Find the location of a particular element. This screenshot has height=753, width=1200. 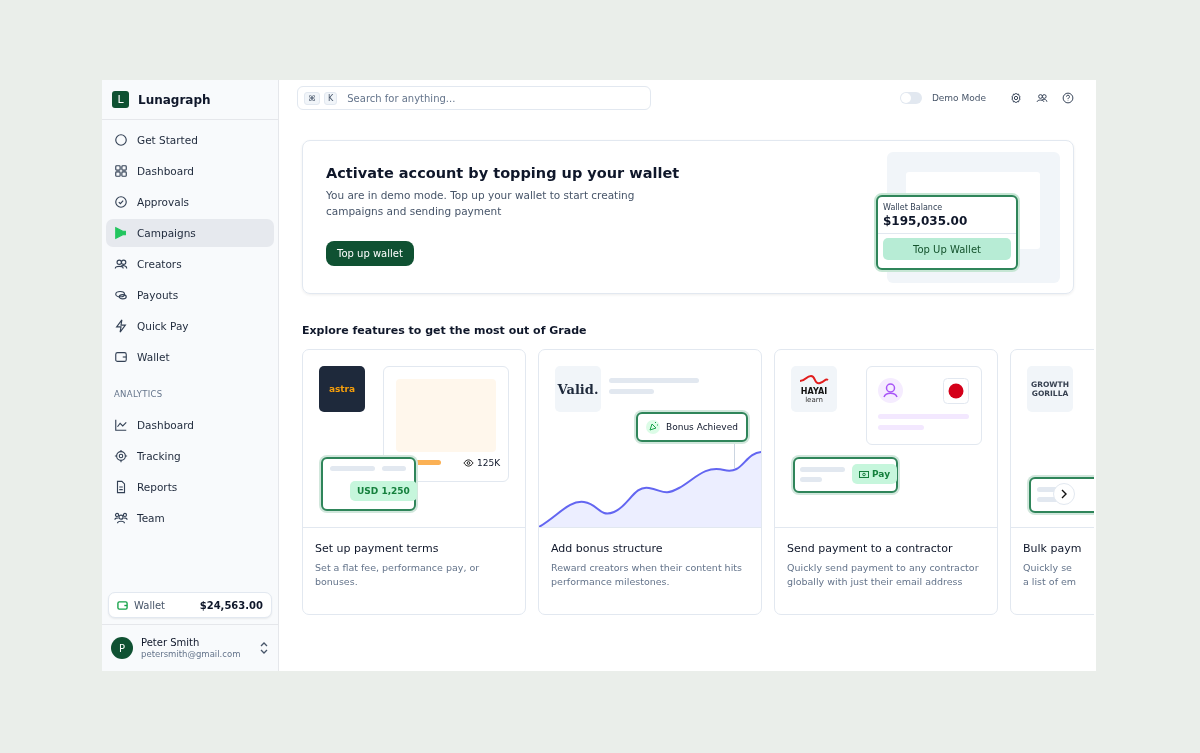

circle-icon is located at coordinates (121, 140).